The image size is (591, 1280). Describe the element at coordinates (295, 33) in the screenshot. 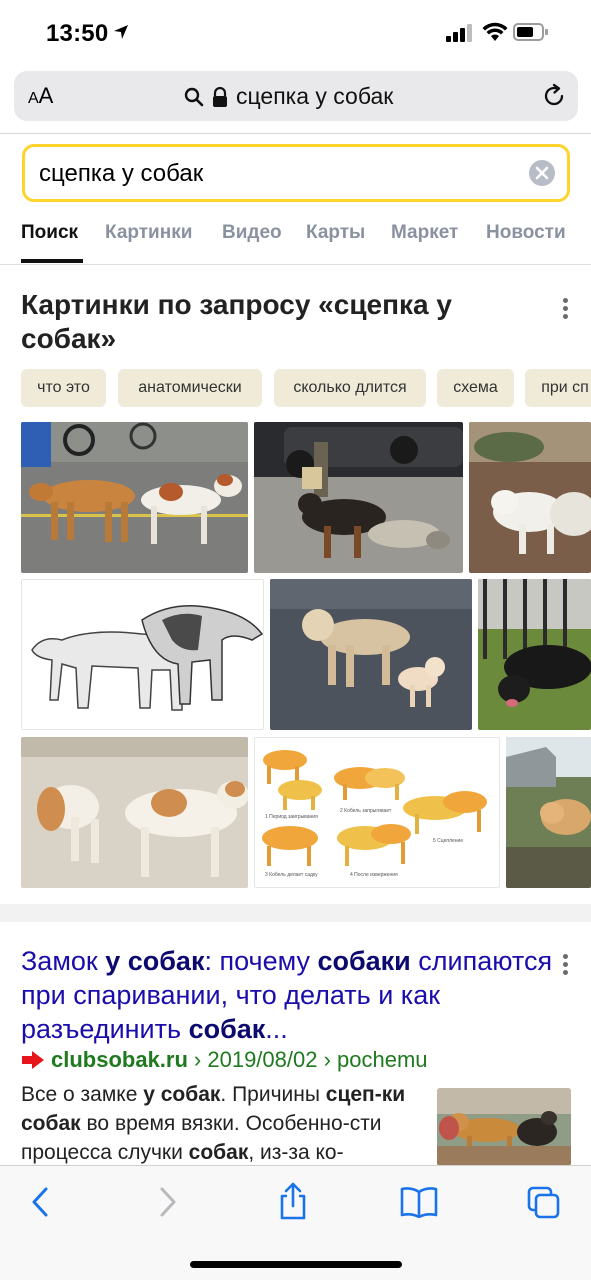

I see `status-bar: 13:50` at that location.